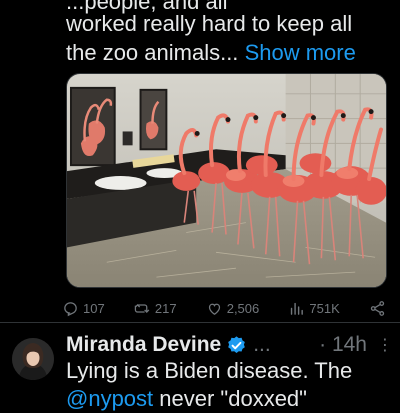  I want to click on tweet-action-bar: 107 217 2,506 751K, so click(224, 308).